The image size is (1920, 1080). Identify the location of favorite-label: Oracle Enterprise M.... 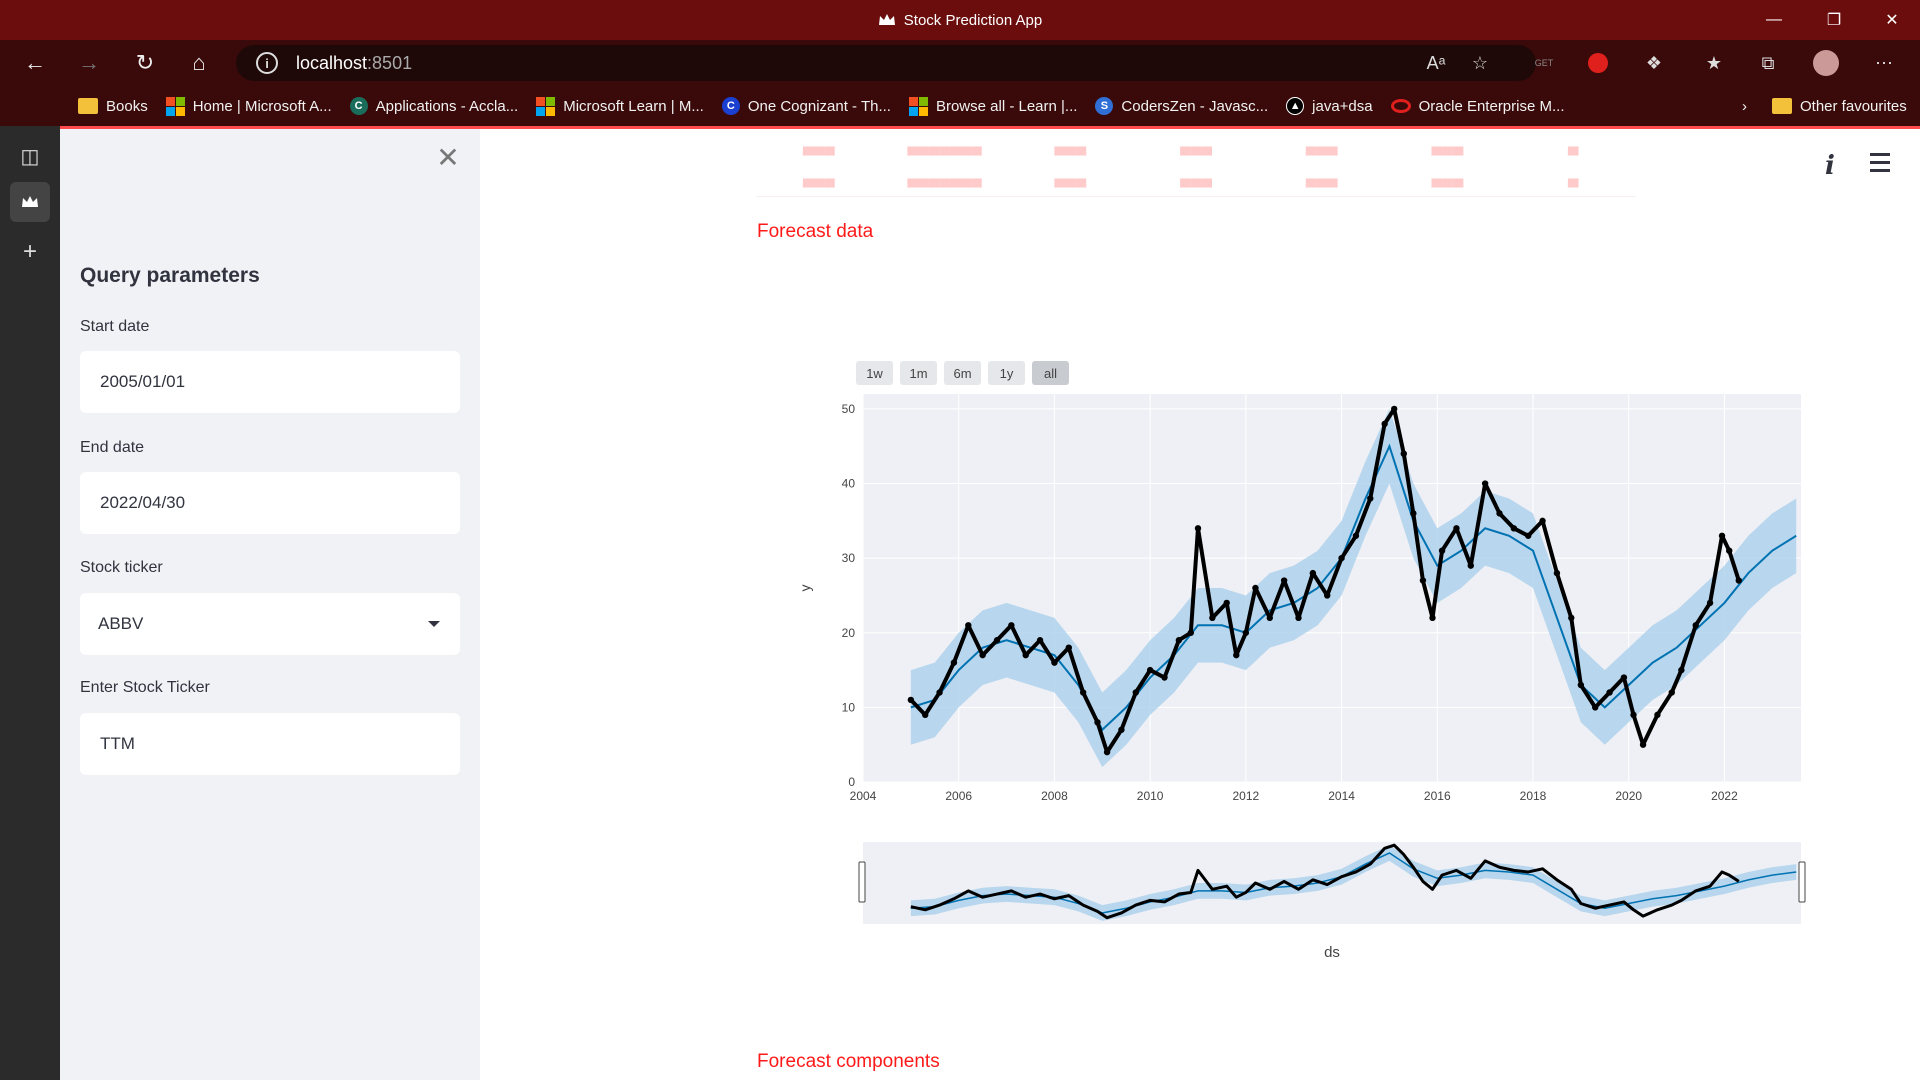
(1491, 106).